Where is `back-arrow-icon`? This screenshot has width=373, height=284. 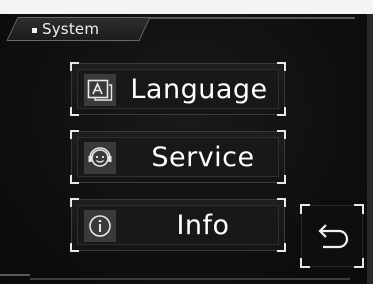
back-arrow-icon is located at coordinates (333, 236).